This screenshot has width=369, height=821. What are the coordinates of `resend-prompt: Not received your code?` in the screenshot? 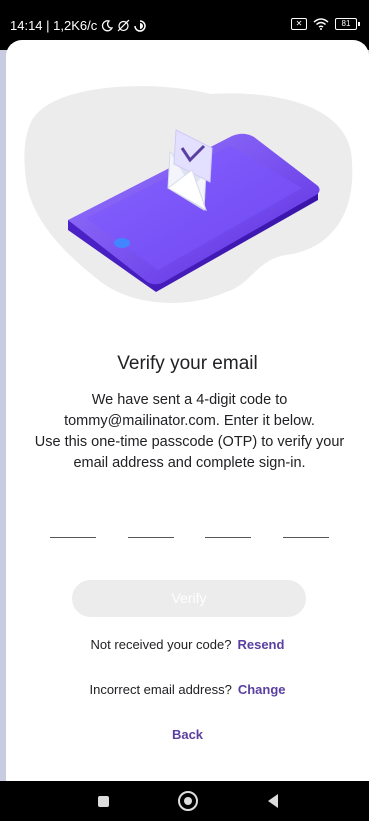 It's located at (161, 644).